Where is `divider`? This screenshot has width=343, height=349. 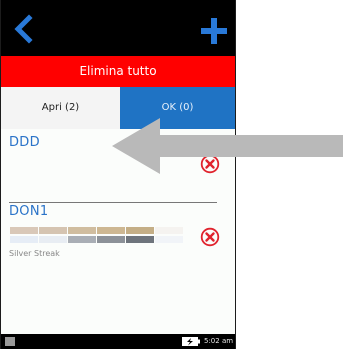 divider is located at coordinates (113, 202).